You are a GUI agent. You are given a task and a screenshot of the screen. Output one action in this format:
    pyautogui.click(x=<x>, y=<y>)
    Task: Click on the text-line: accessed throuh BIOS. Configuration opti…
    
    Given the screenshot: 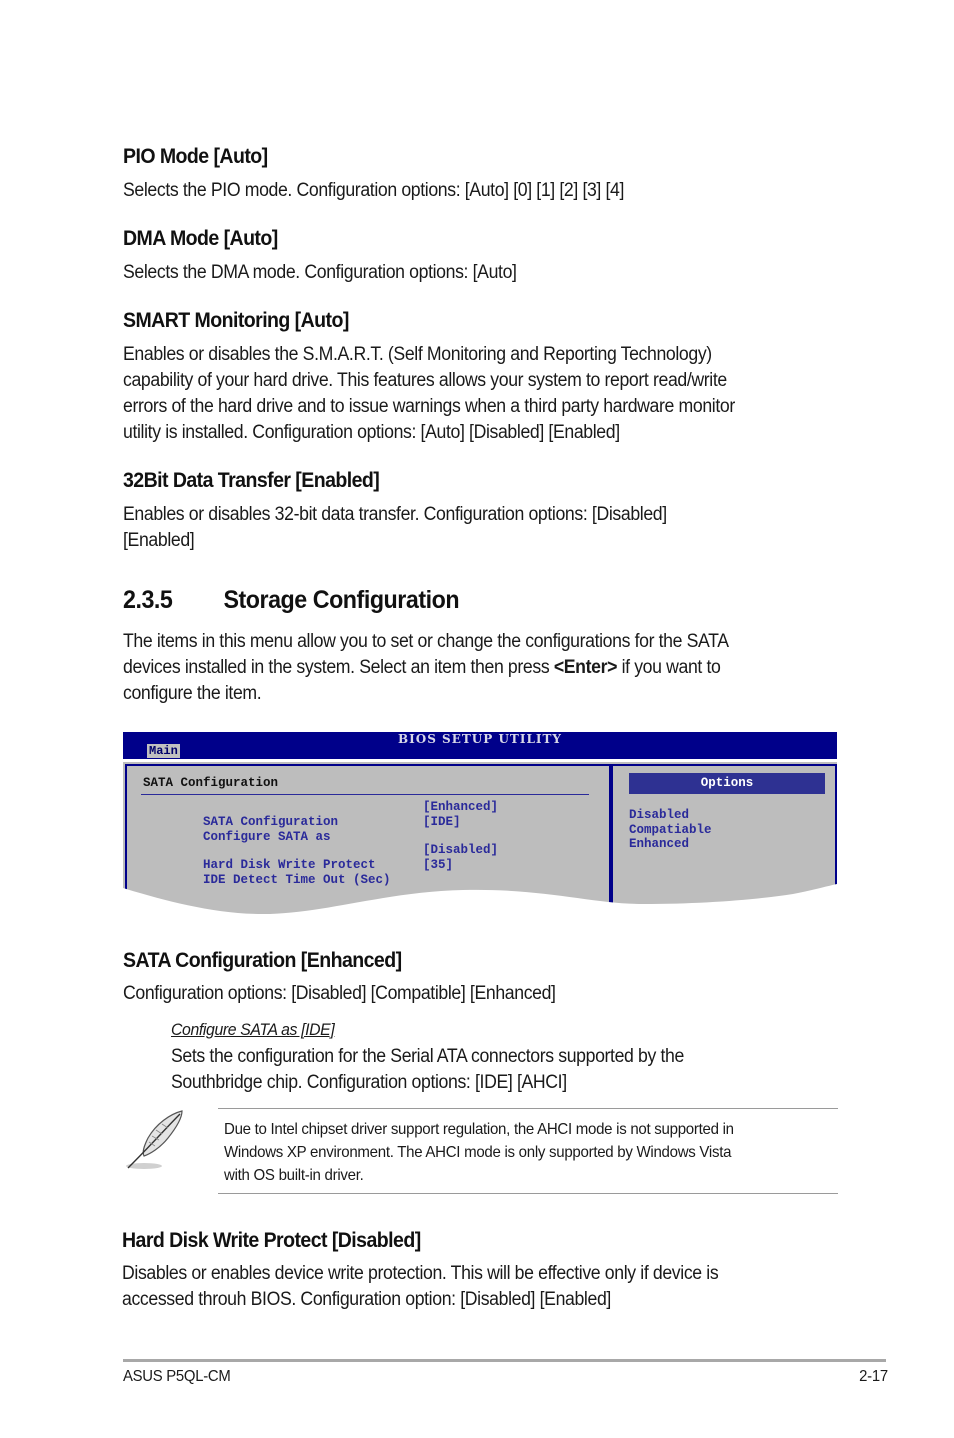 What is the action you would take?
    pyautogui.click(x=366, y=1299)
    